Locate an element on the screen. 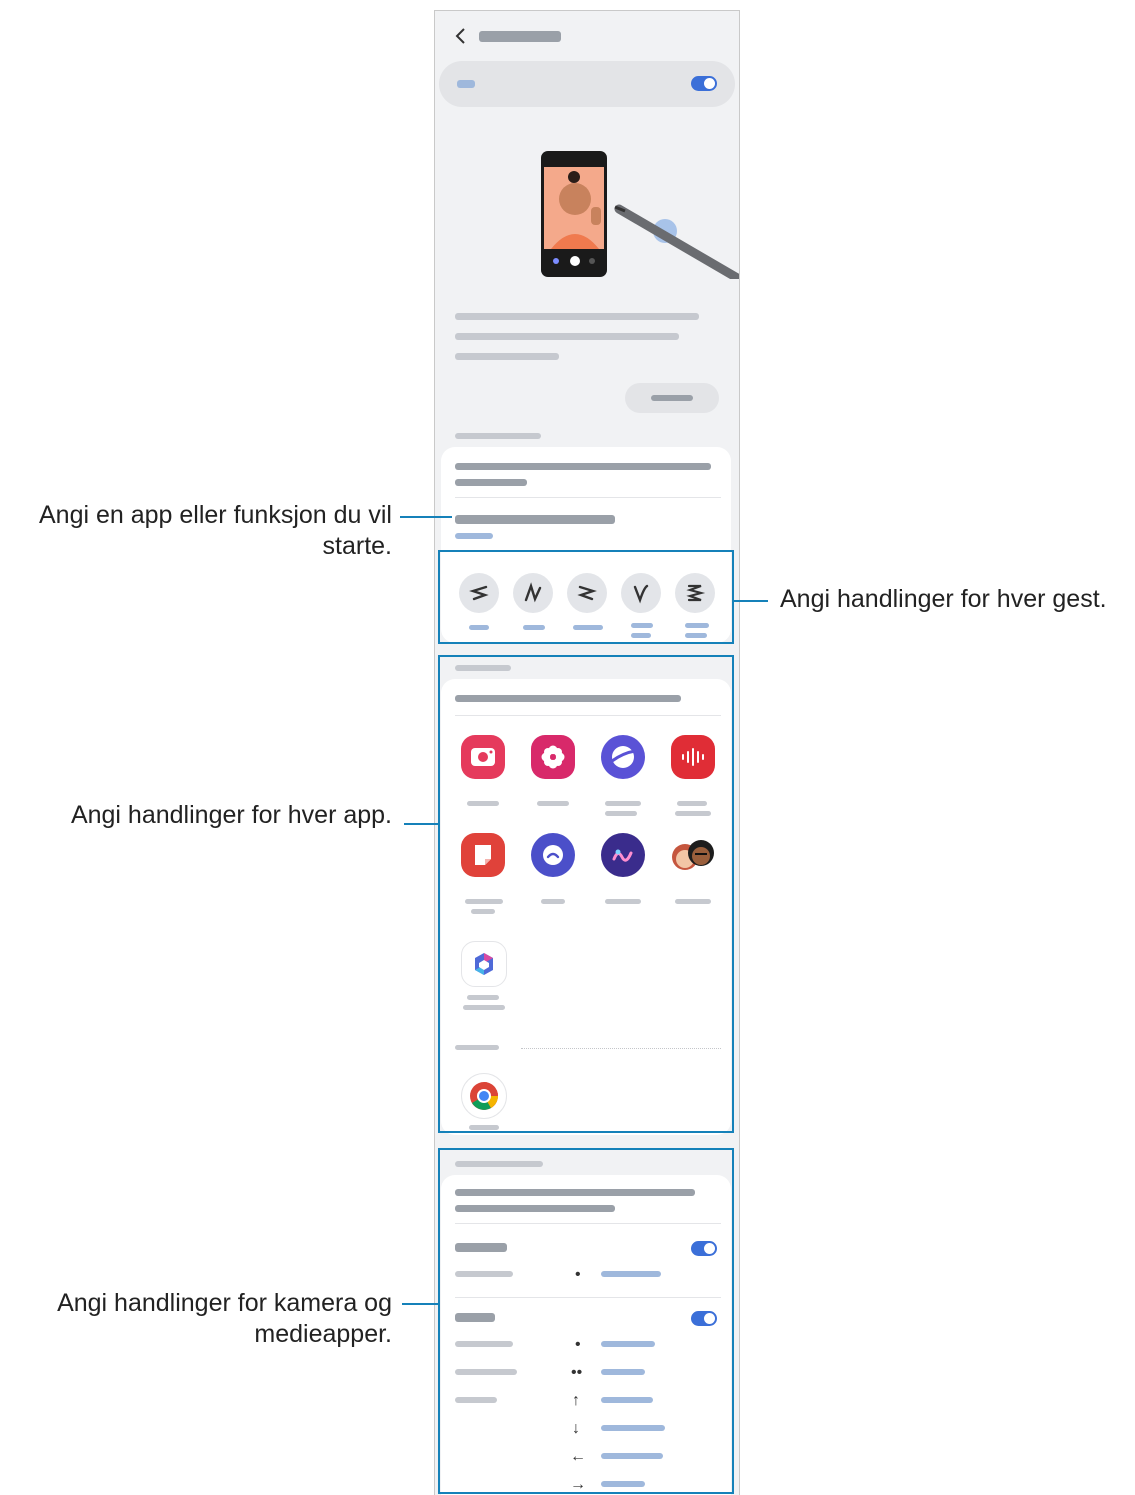  apps-annotation: Angi handlinger for hver app. is located at coordinates (231, 815).